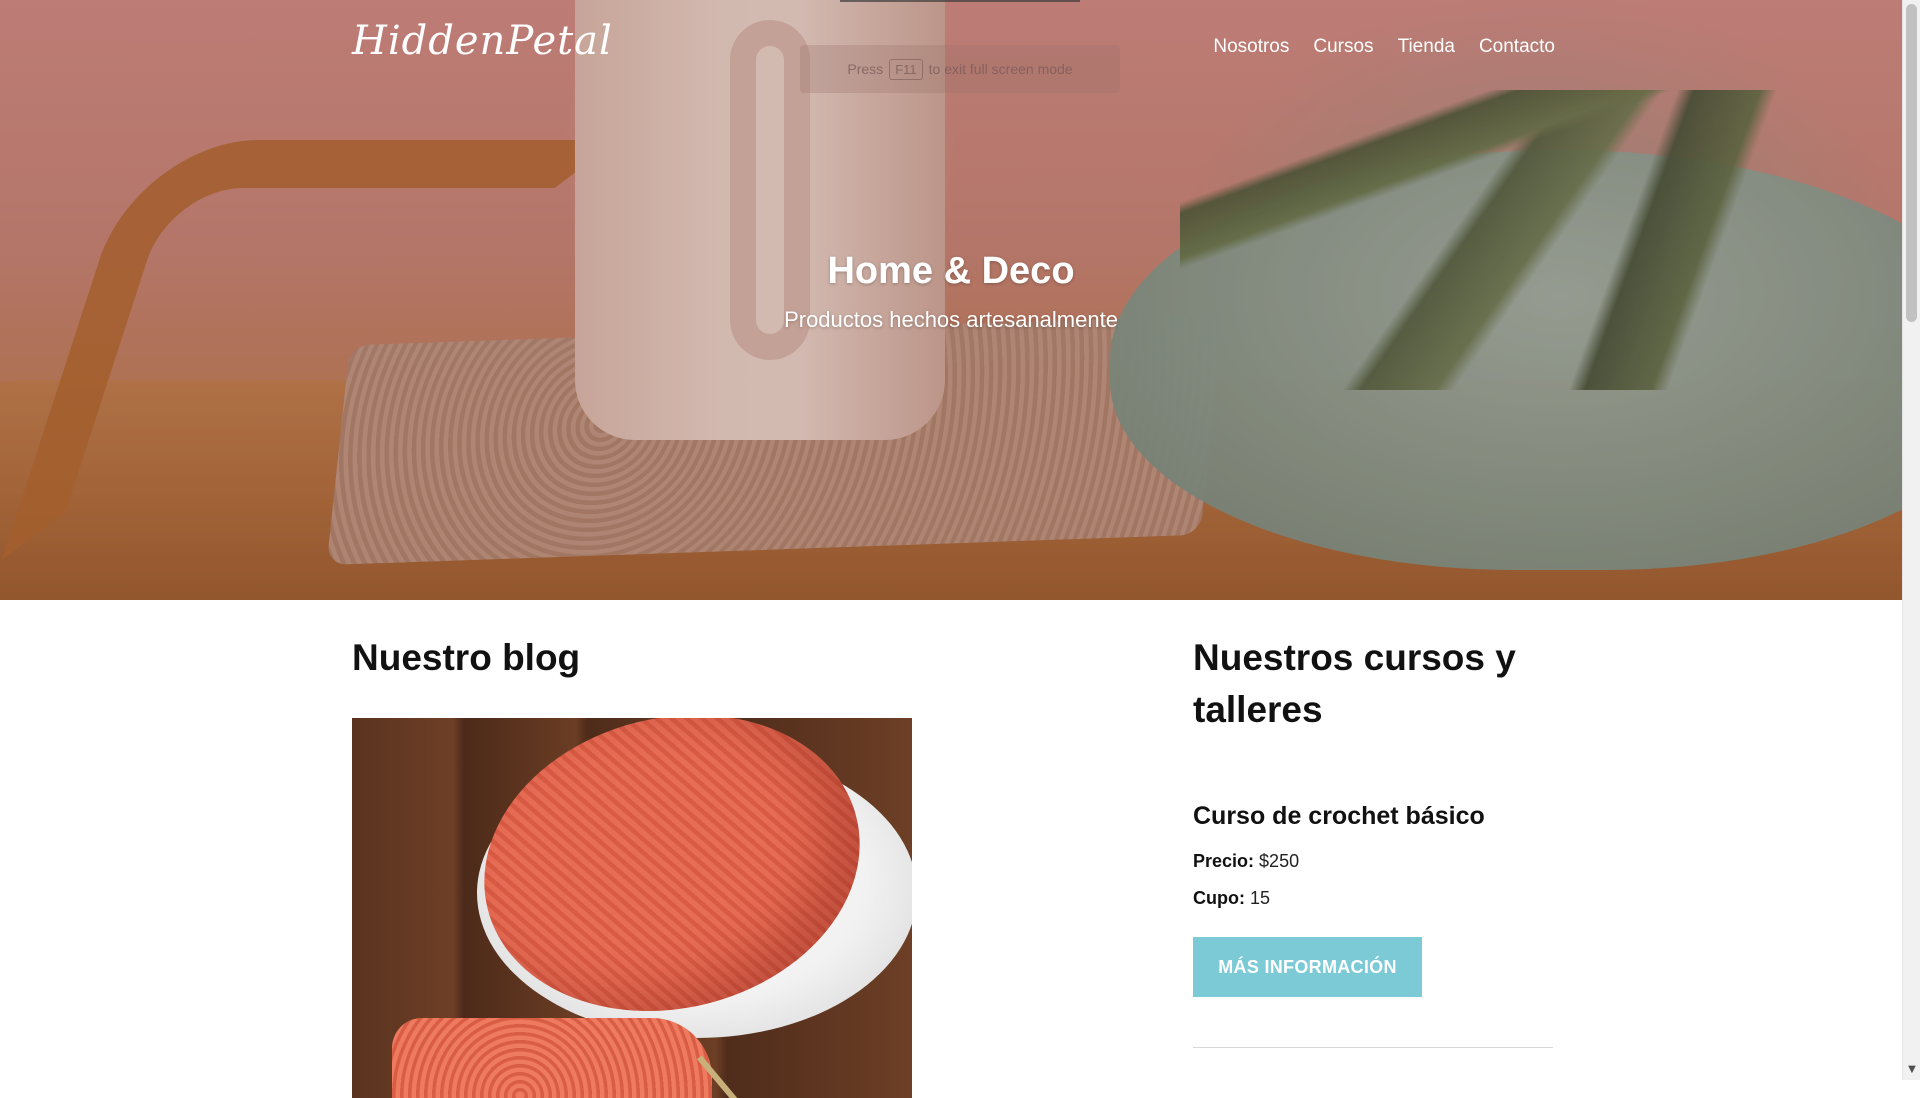 The image size is (1920, 1098). I want to click on blog-title: Nuestro blog, so click(466, 657).